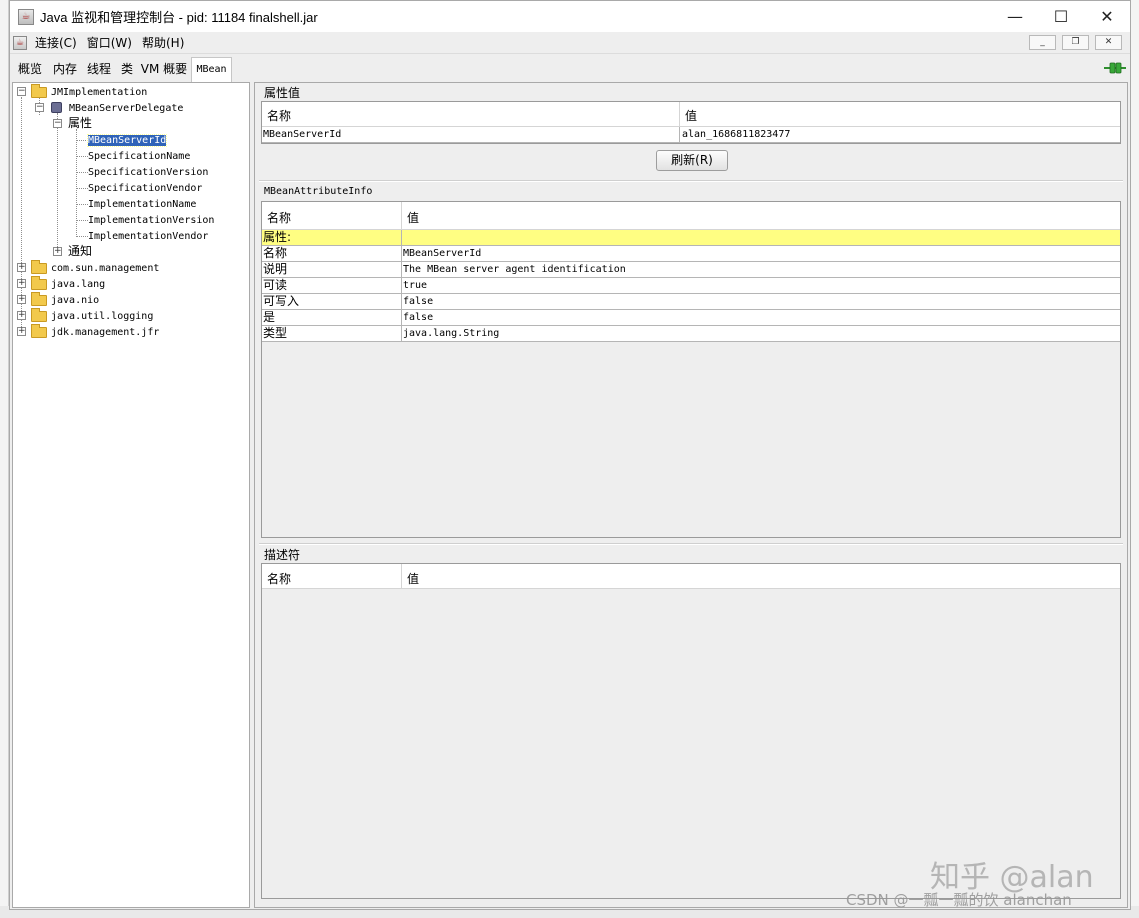  Describe the element at coordinates (691, 238) in the screenshot. I see `table-row-section: 属性:` at that location.